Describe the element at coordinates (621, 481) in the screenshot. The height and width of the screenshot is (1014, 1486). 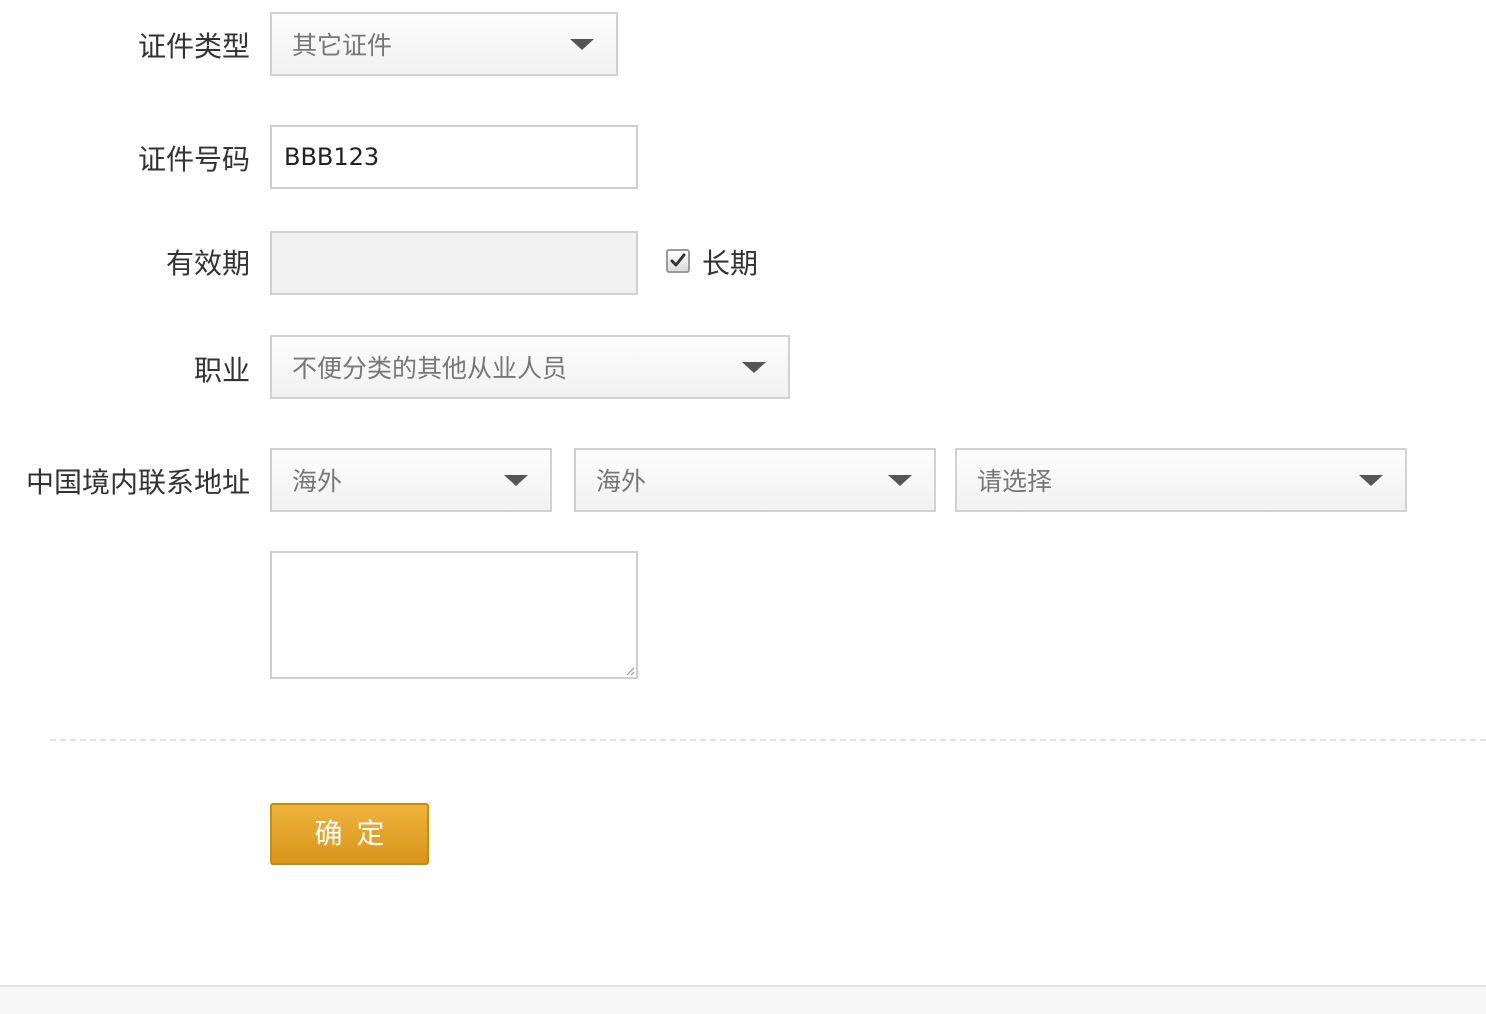
I see `city-value: 海外` at that location.